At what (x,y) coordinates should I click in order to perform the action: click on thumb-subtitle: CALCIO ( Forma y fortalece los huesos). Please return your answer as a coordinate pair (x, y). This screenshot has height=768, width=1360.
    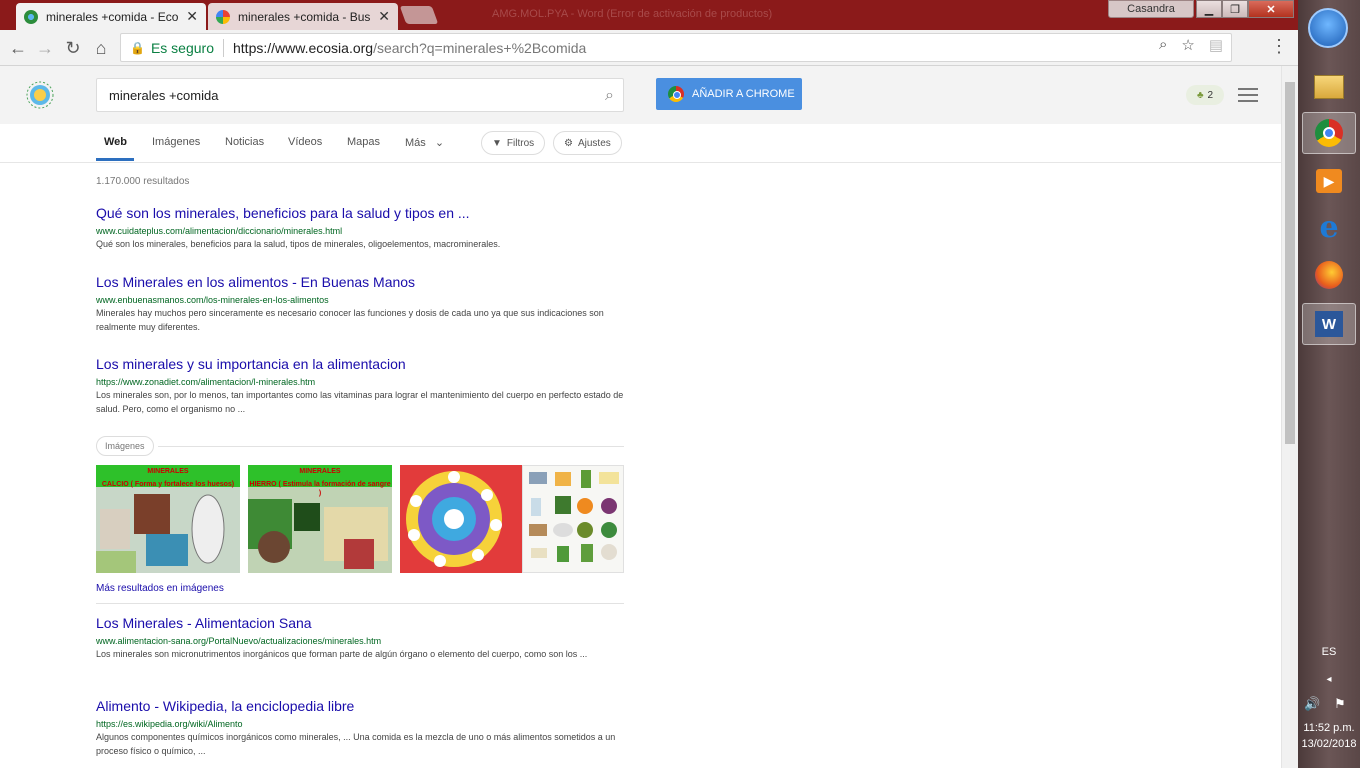
    Looking at the image, I should click on (168, 484).